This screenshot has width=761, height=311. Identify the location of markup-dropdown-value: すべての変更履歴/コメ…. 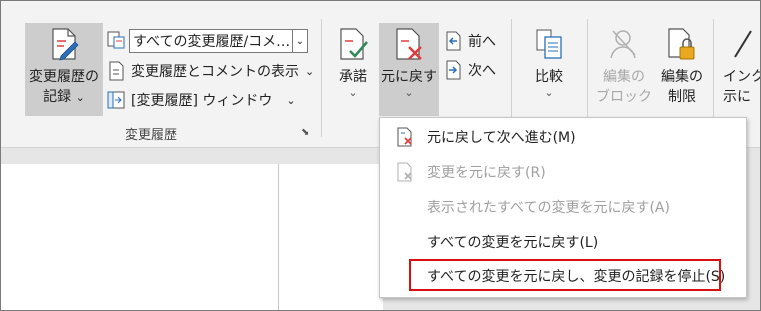
(212, 42).